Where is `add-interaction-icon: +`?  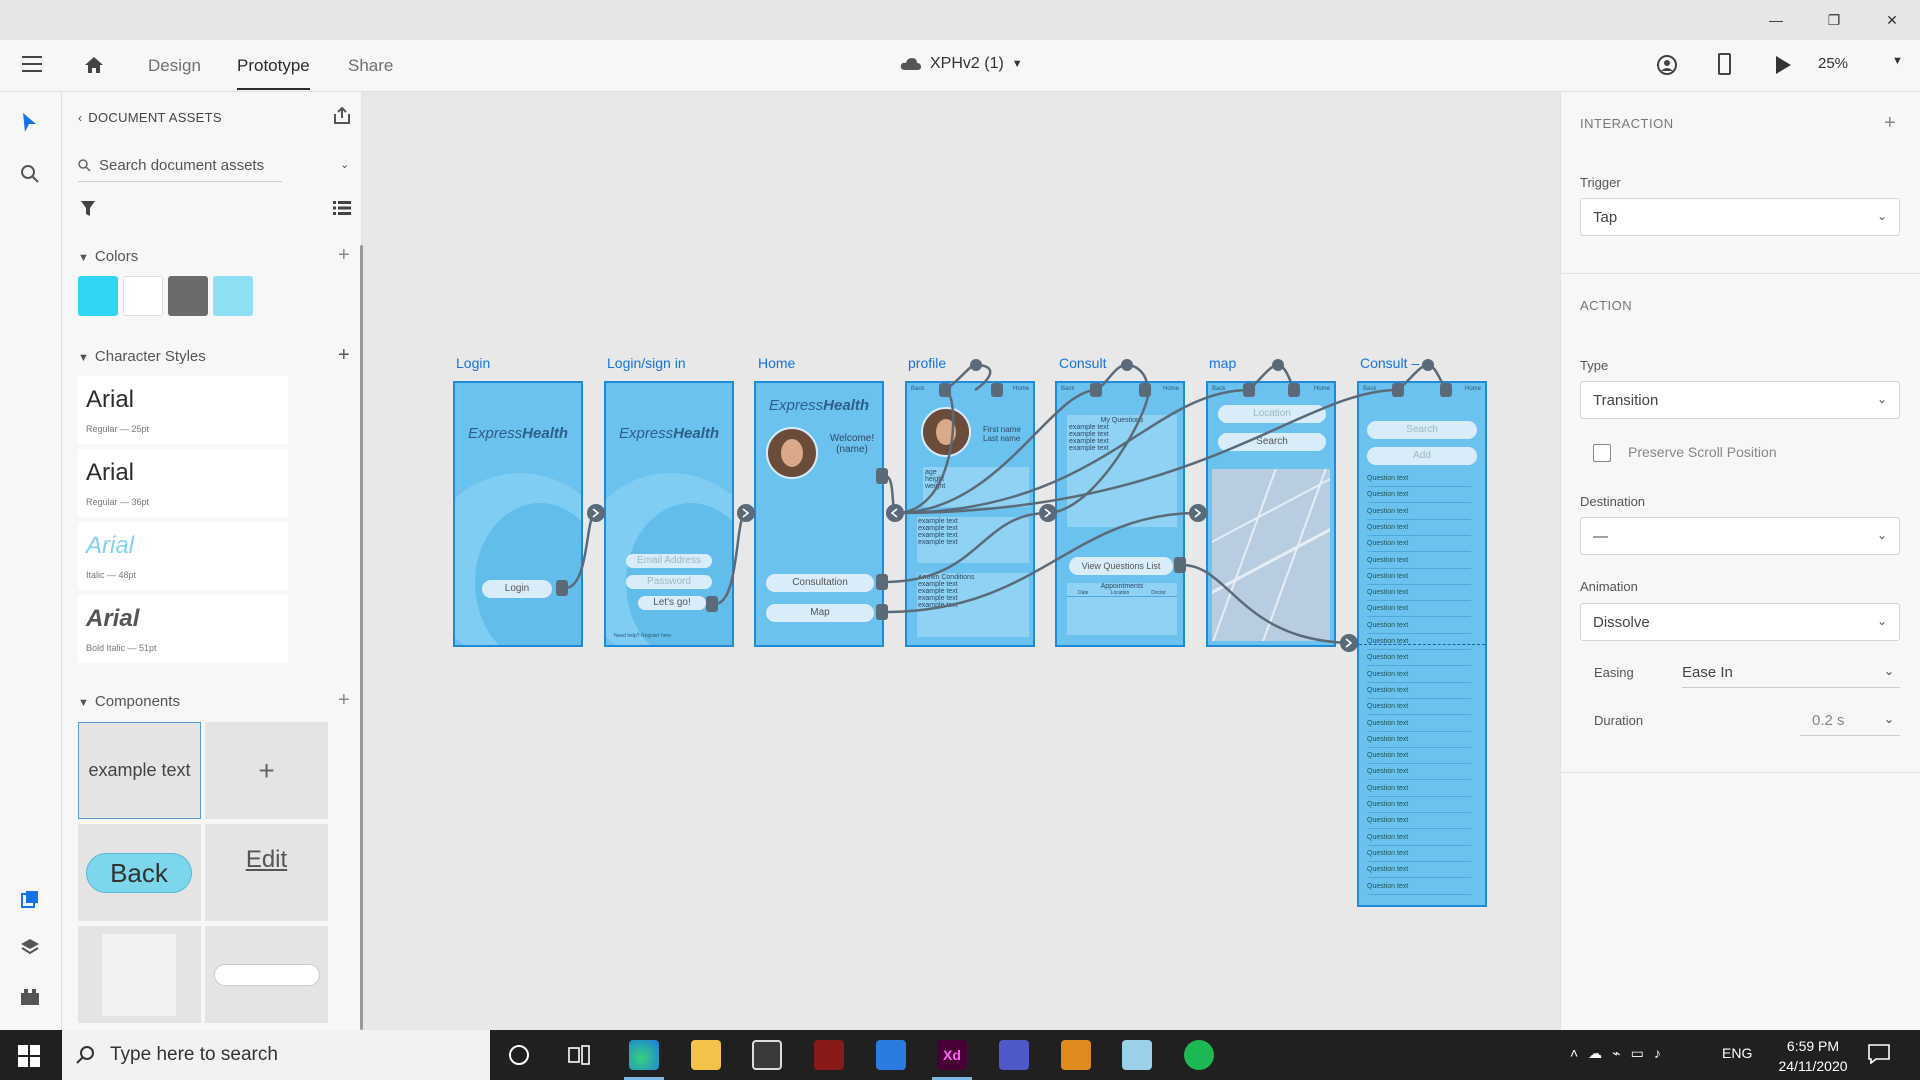 add-interaction-icon: + is located at coordinates (1890, 123).